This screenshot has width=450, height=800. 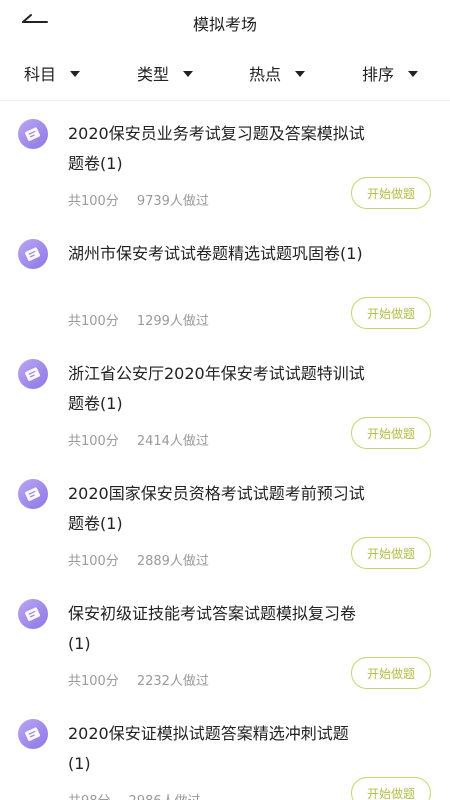 I want to click on exam-meta: 共100分 1299人做过, so click(x=138, y=319).